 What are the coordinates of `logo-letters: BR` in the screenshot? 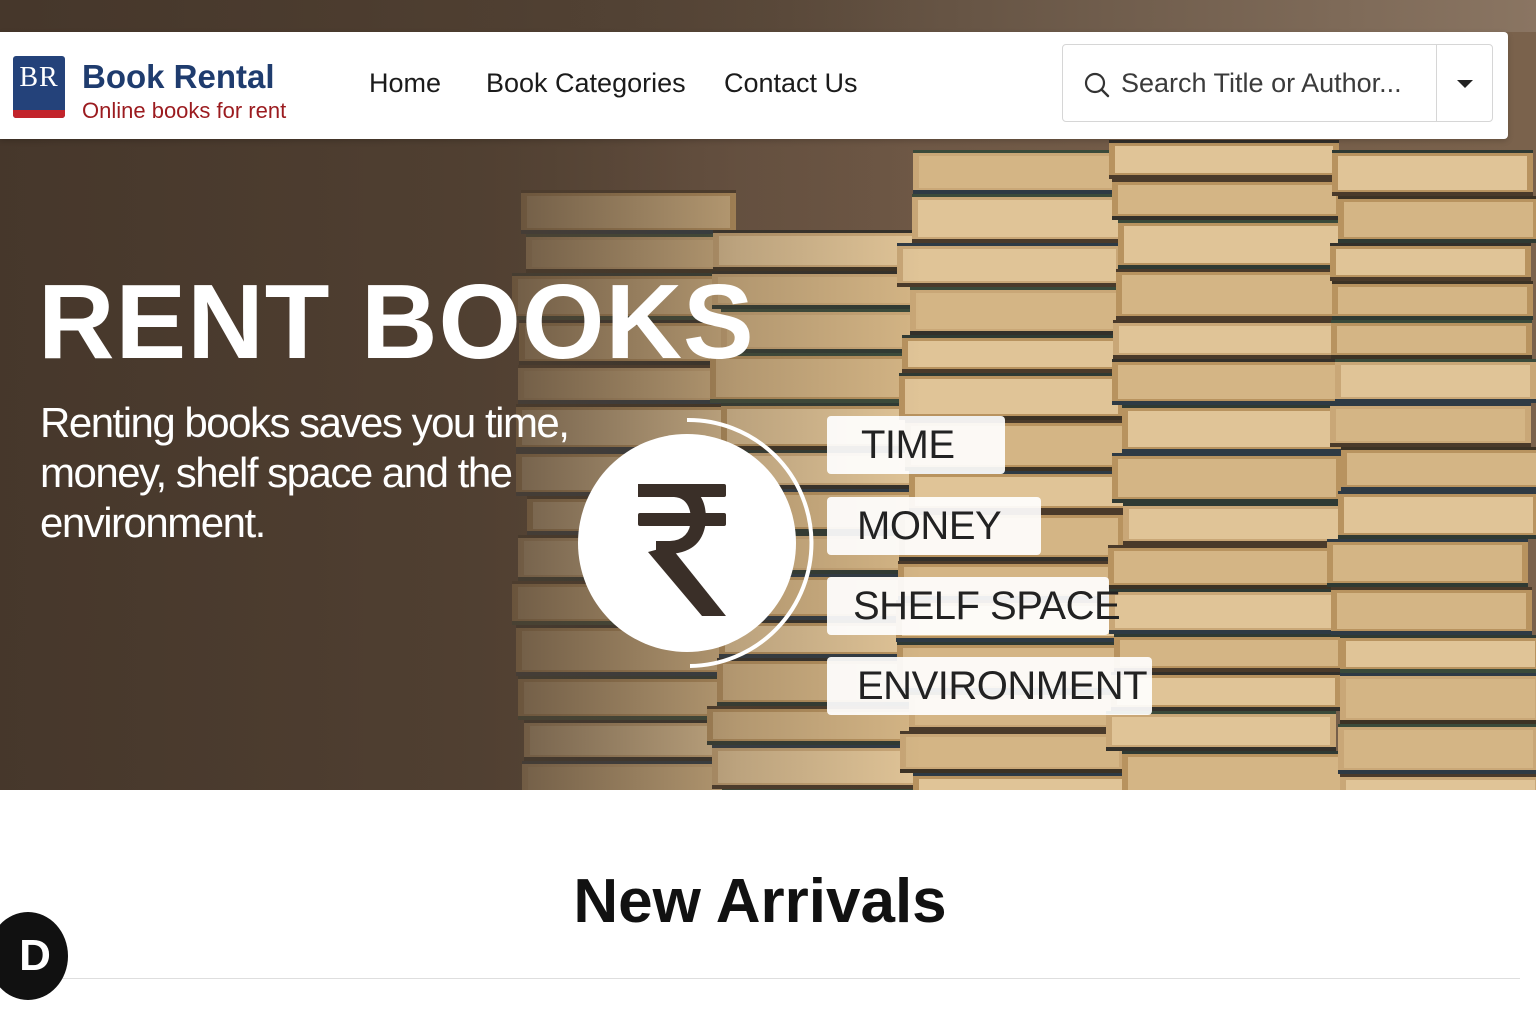 It's located at (39, 77).